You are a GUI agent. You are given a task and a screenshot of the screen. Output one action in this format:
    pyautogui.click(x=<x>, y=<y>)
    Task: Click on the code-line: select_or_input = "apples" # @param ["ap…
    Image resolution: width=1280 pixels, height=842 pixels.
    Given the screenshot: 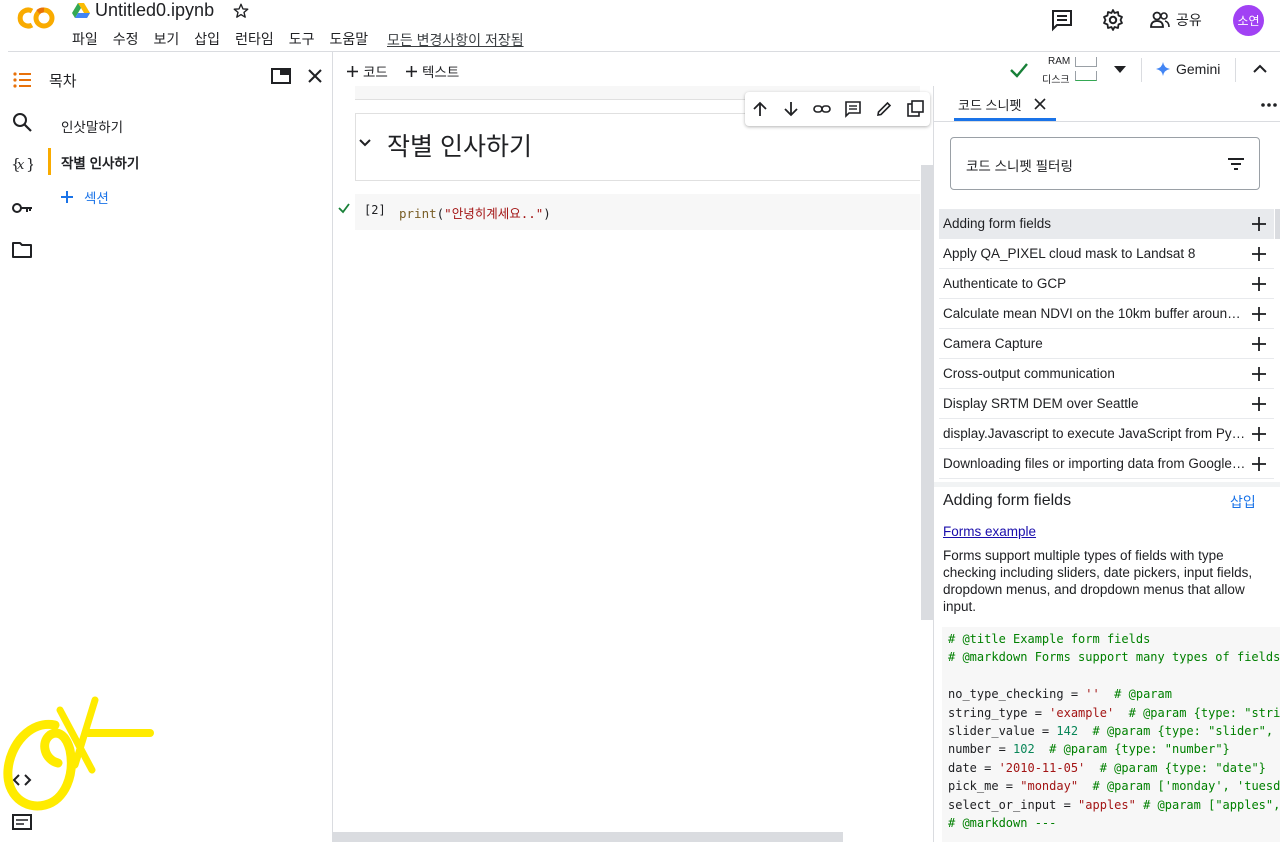 What is the action you would take?
    pyautogui.click(x=1114, y=805)
    